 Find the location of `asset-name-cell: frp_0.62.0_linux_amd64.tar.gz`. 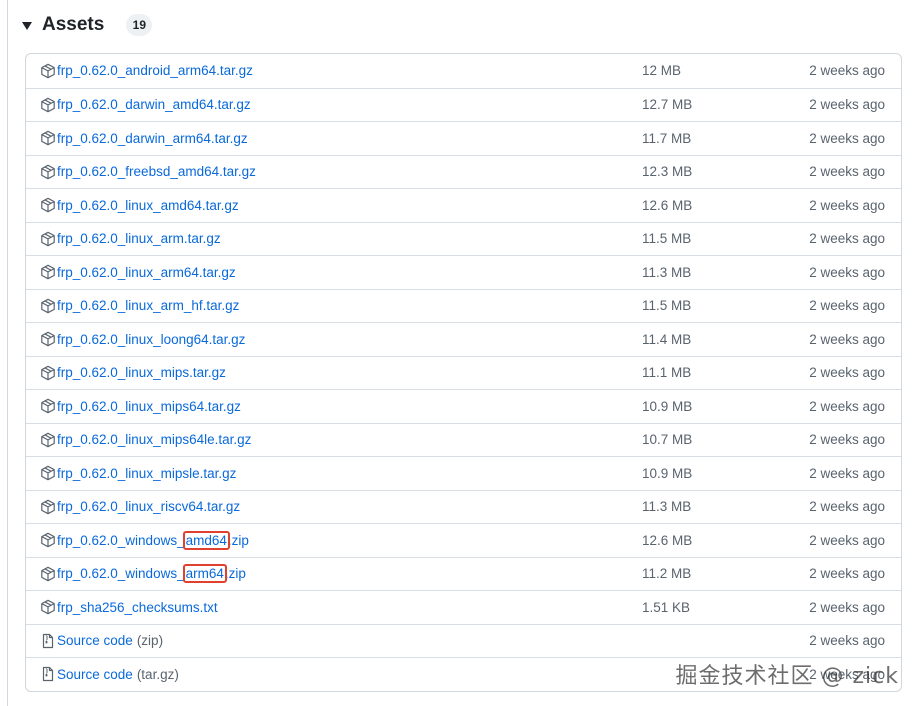

asset-name-cell: frp_0.62.0_linux_amd64.tar.gz is located at coordinates (139, 205).